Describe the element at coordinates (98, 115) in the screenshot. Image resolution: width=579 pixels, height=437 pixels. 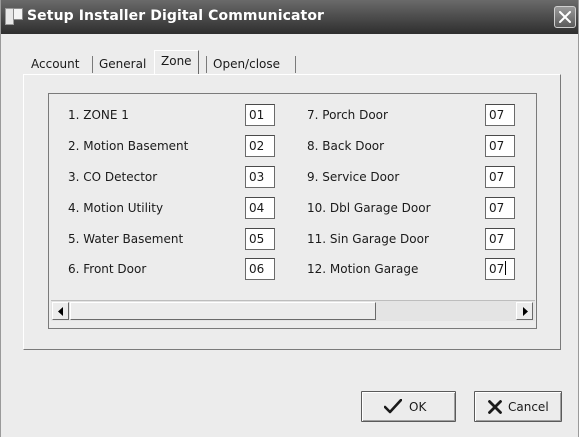
I see `zone-label: 1. ZONE 1` at that location.